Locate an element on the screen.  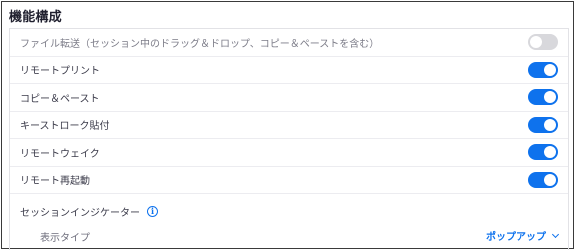
file-transfer-toggle is located at coordinates (543, 42).